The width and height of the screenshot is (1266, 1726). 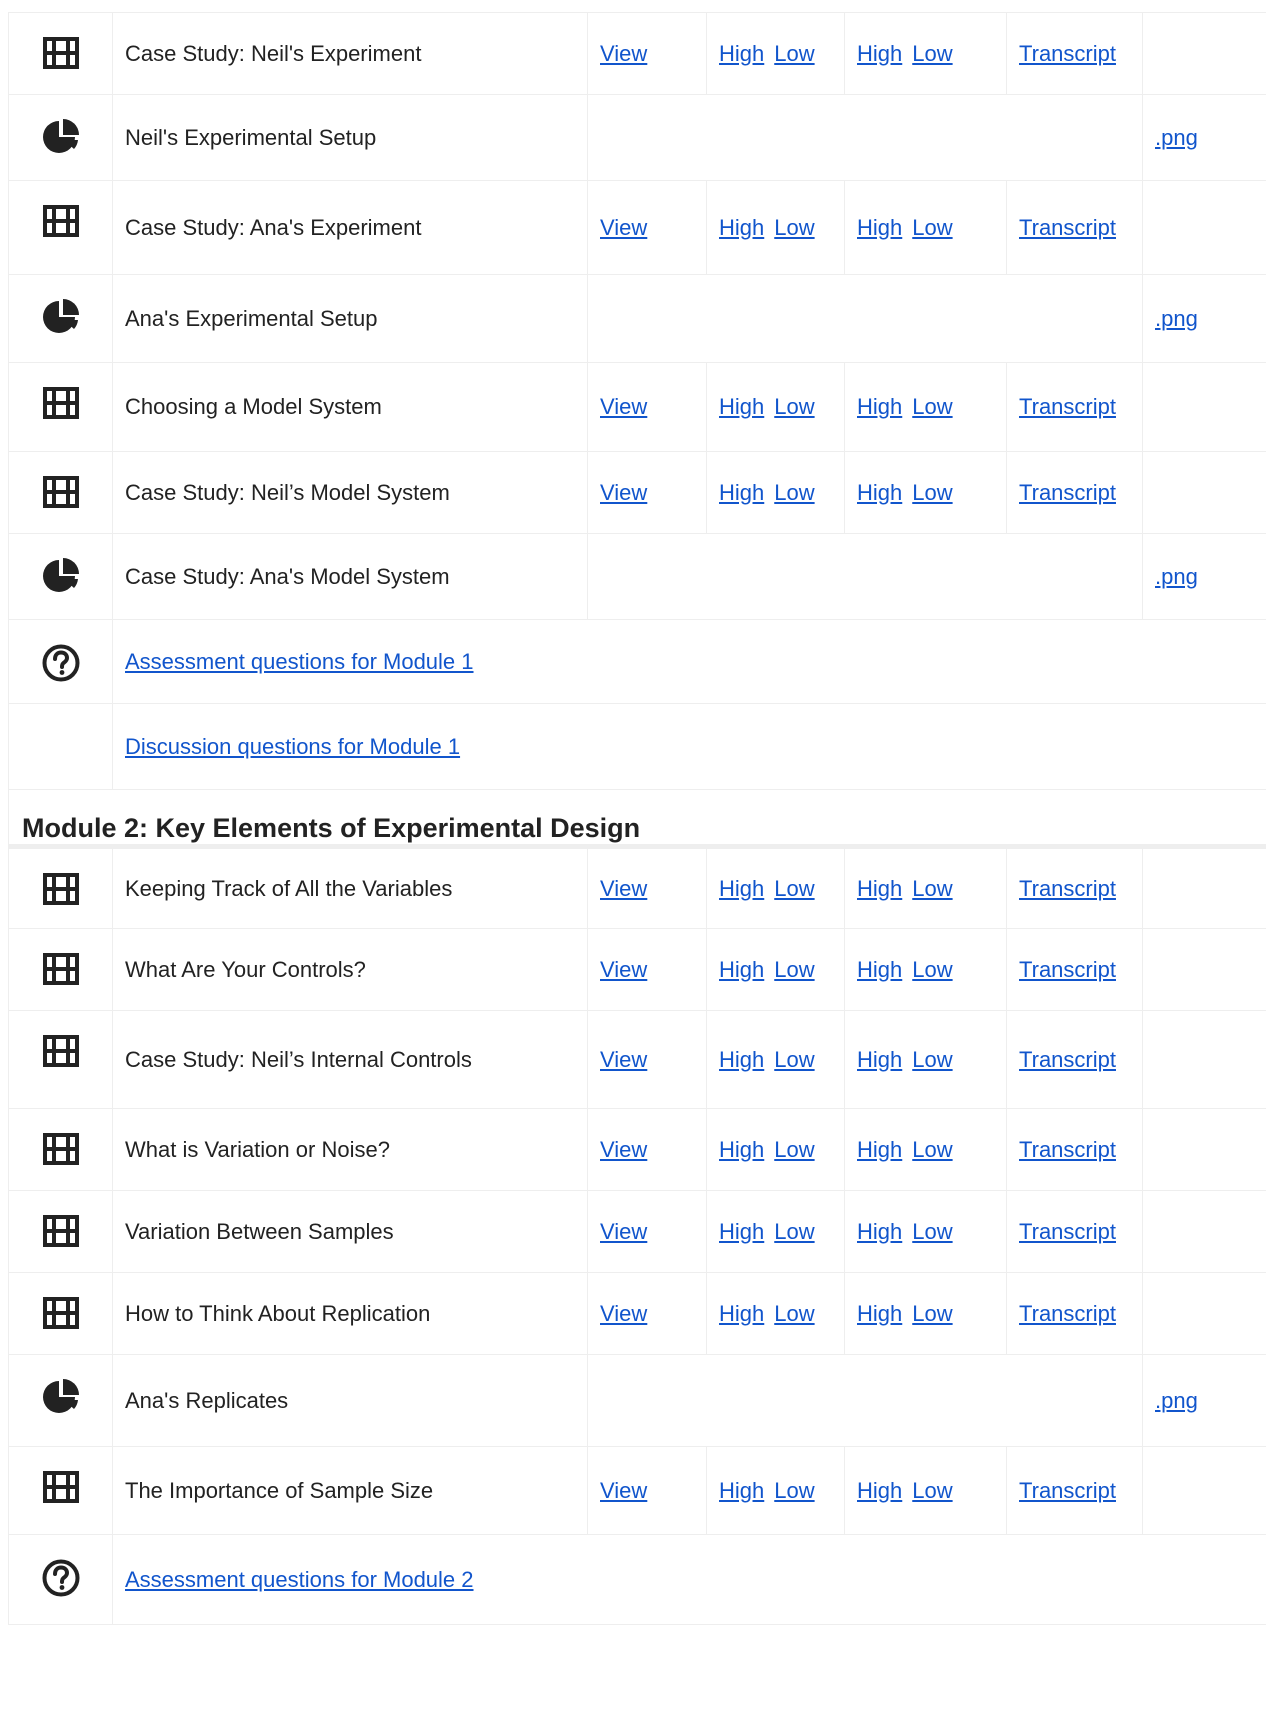 I want to click on question-circle-icon, so click(x=61, y=663).